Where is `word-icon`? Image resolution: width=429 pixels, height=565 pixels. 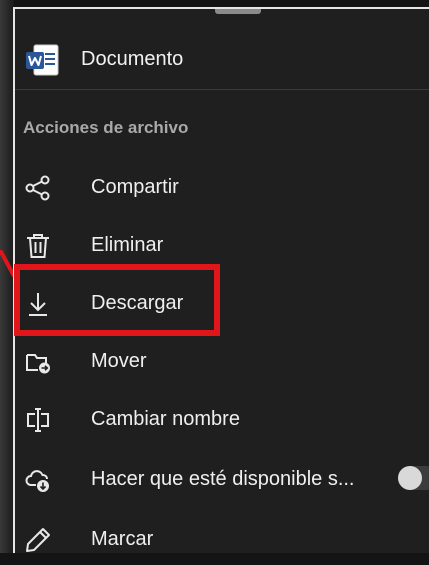 word-icon is located at coordinates (43, 60).